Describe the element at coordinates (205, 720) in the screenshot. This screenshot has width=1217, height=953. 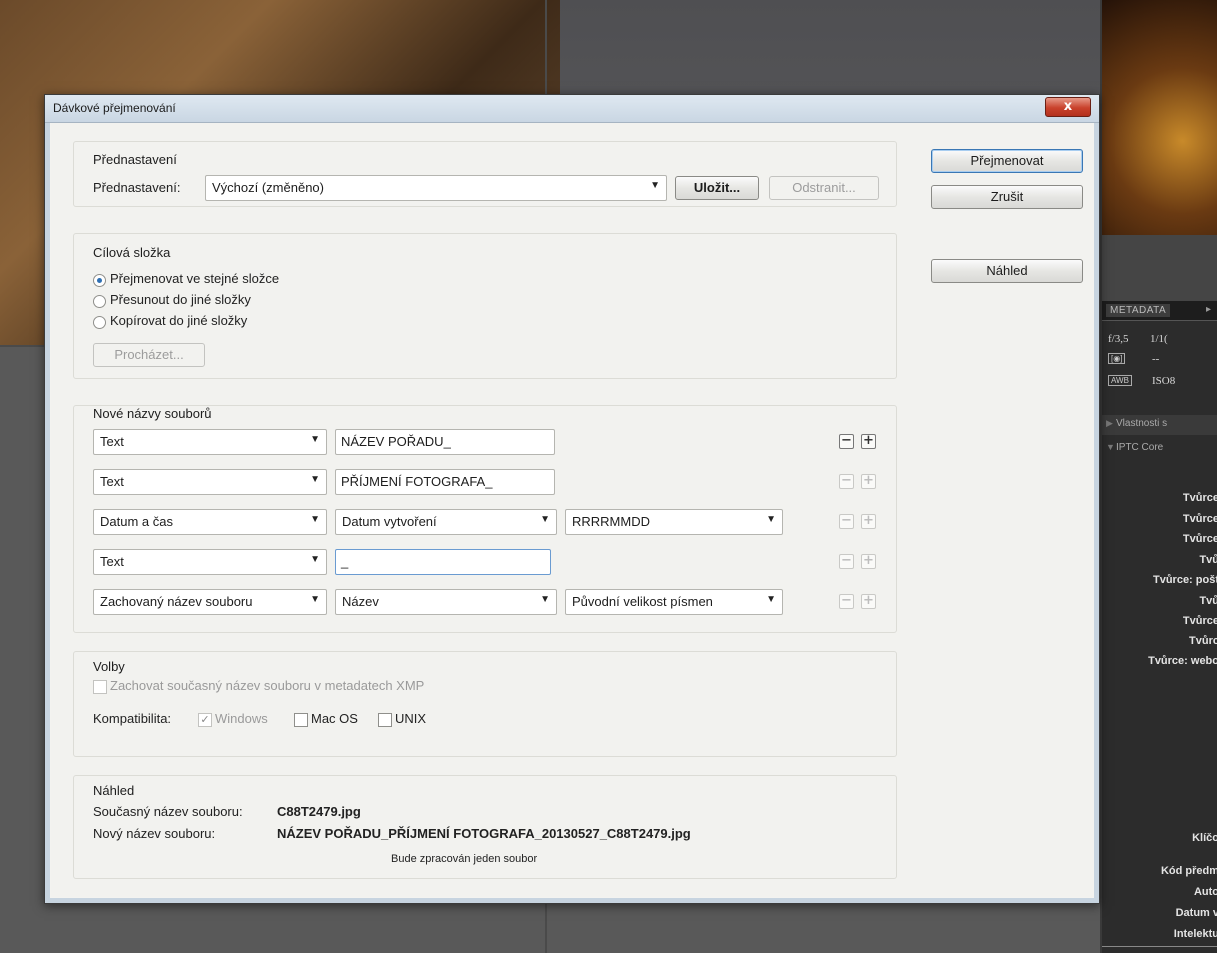
I see `windows-checkbox: ✓` at that location.